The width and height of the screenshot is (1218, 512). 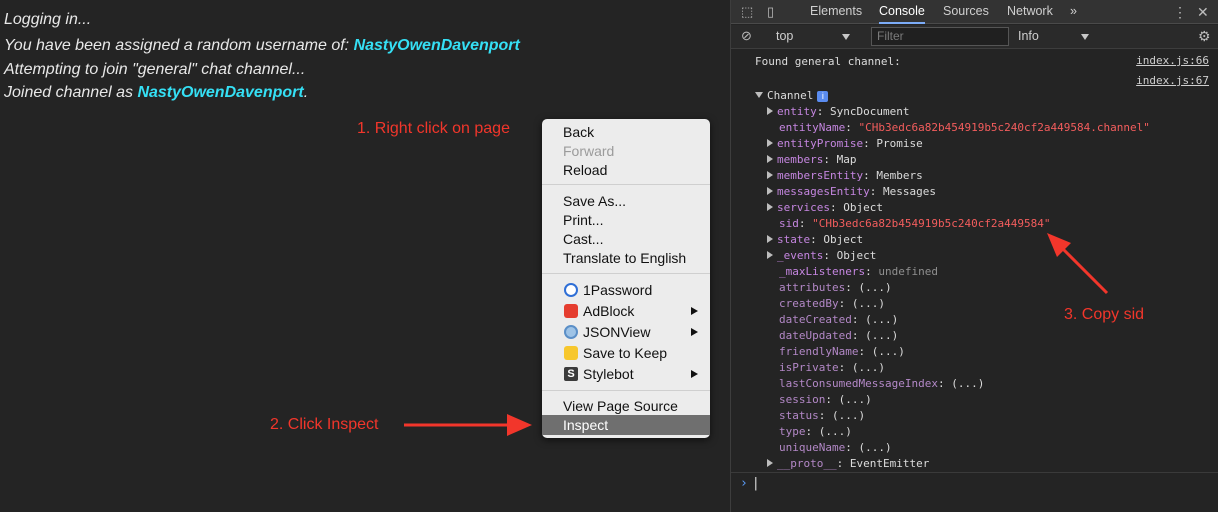 What do you see at coordinates (1030, 12) in the screenshot?
I see `tab-network: Network` at bounding box center [1030, 12].